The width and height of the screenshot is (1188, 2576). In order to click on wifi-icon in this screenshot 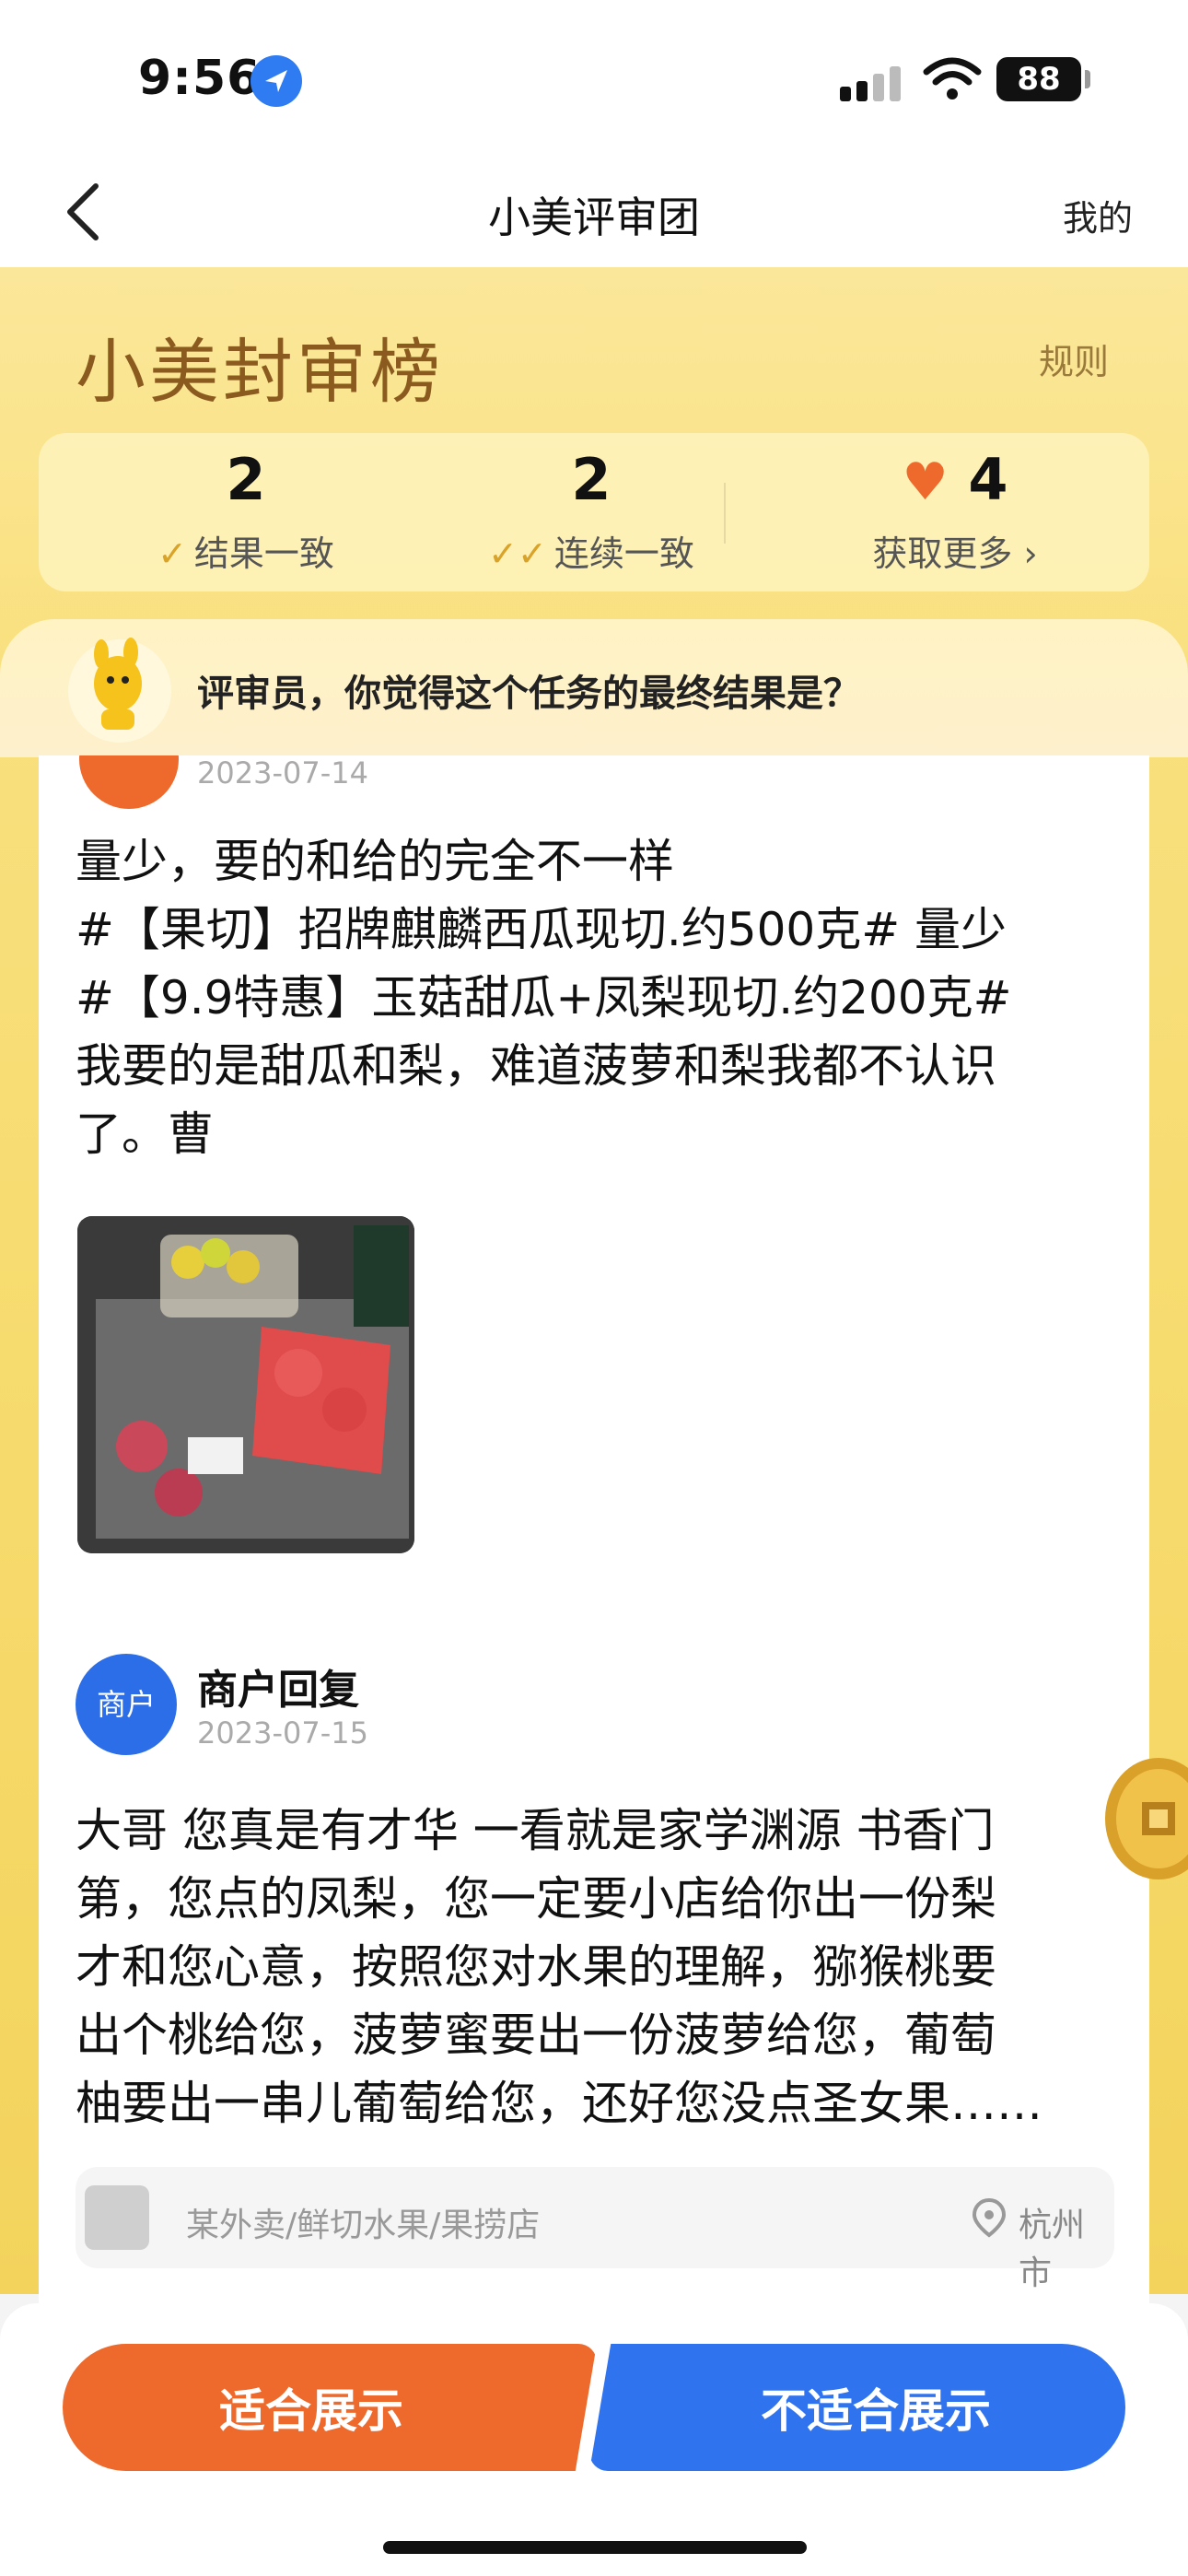, I will do `click(952, 81)`.